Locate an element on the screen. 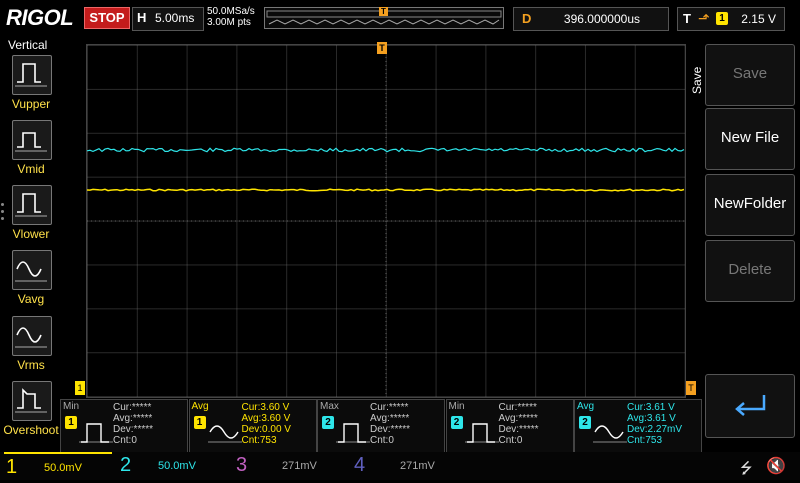 The image size is (800, 483). measure-vavg-label: Vavg is located at coordinates (31, 299).